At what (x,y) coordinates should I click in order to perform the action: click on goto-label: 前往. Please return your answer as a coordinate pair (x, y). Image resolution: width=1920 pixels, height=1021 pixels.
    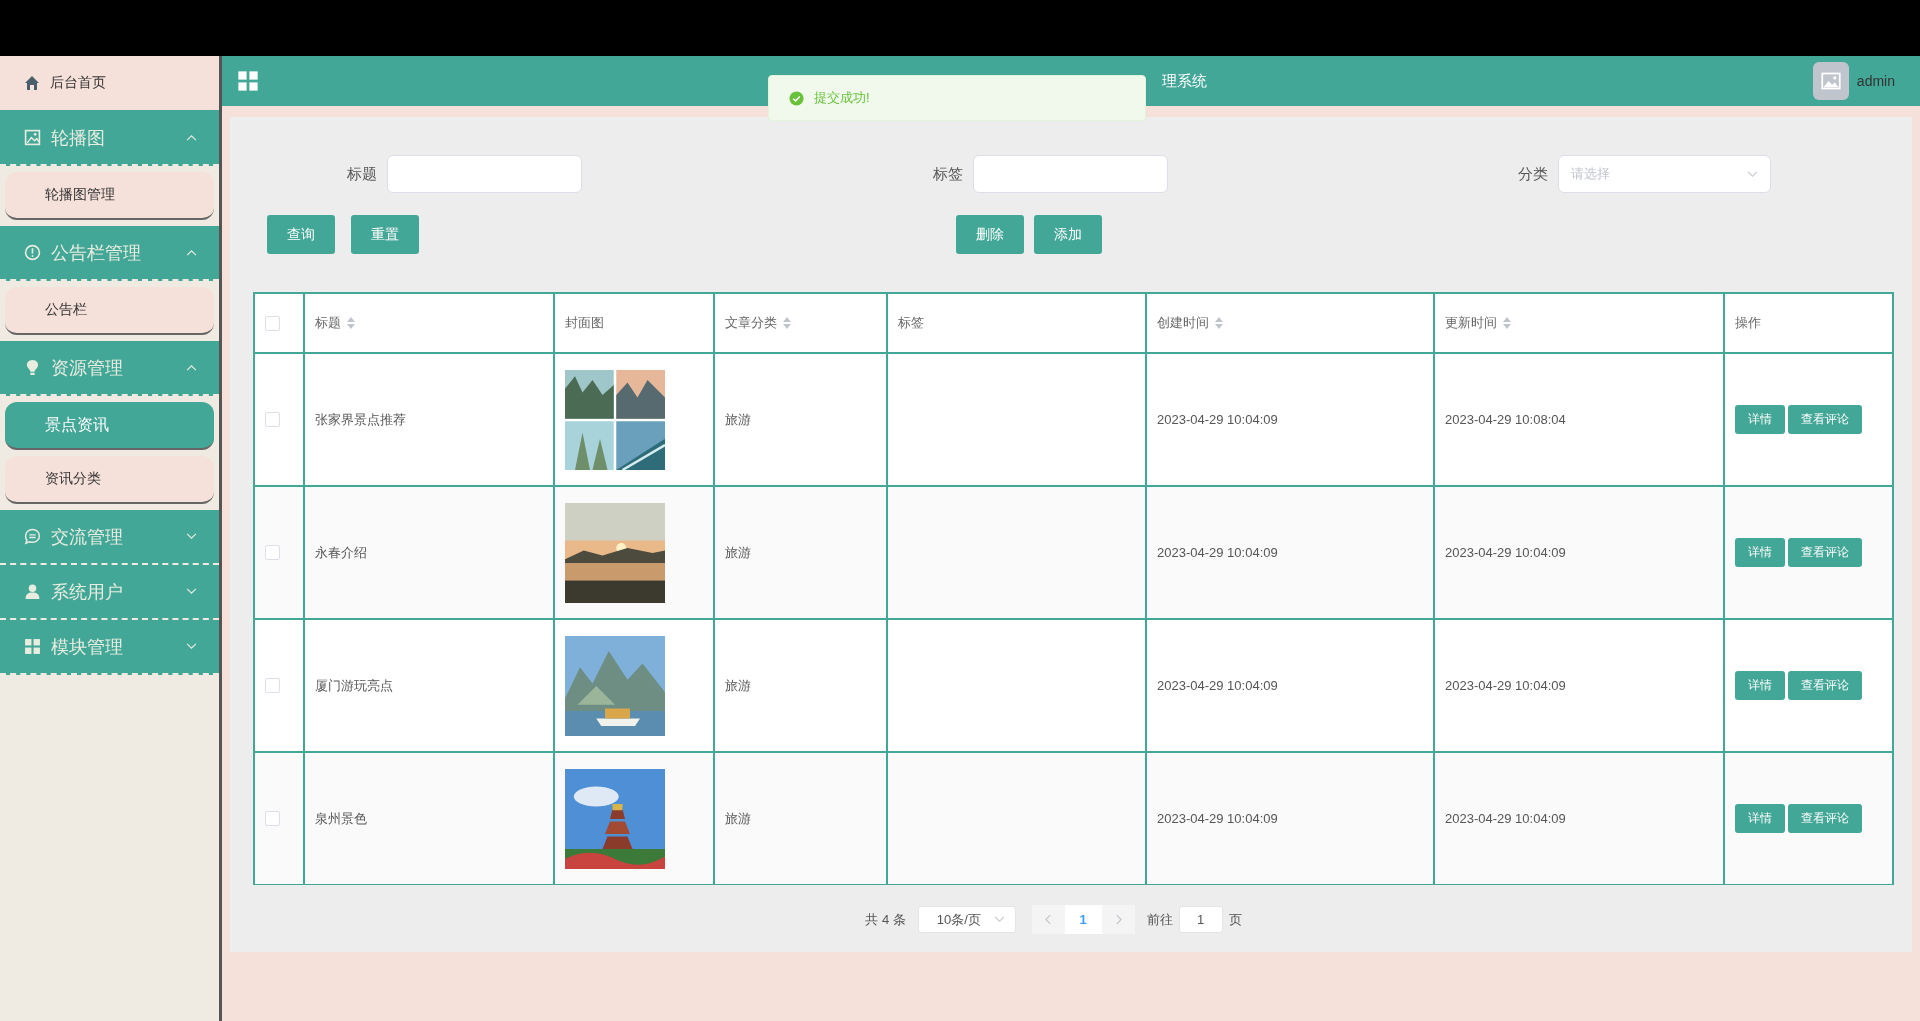
    Looking at the image, I should click on (1159, 919).